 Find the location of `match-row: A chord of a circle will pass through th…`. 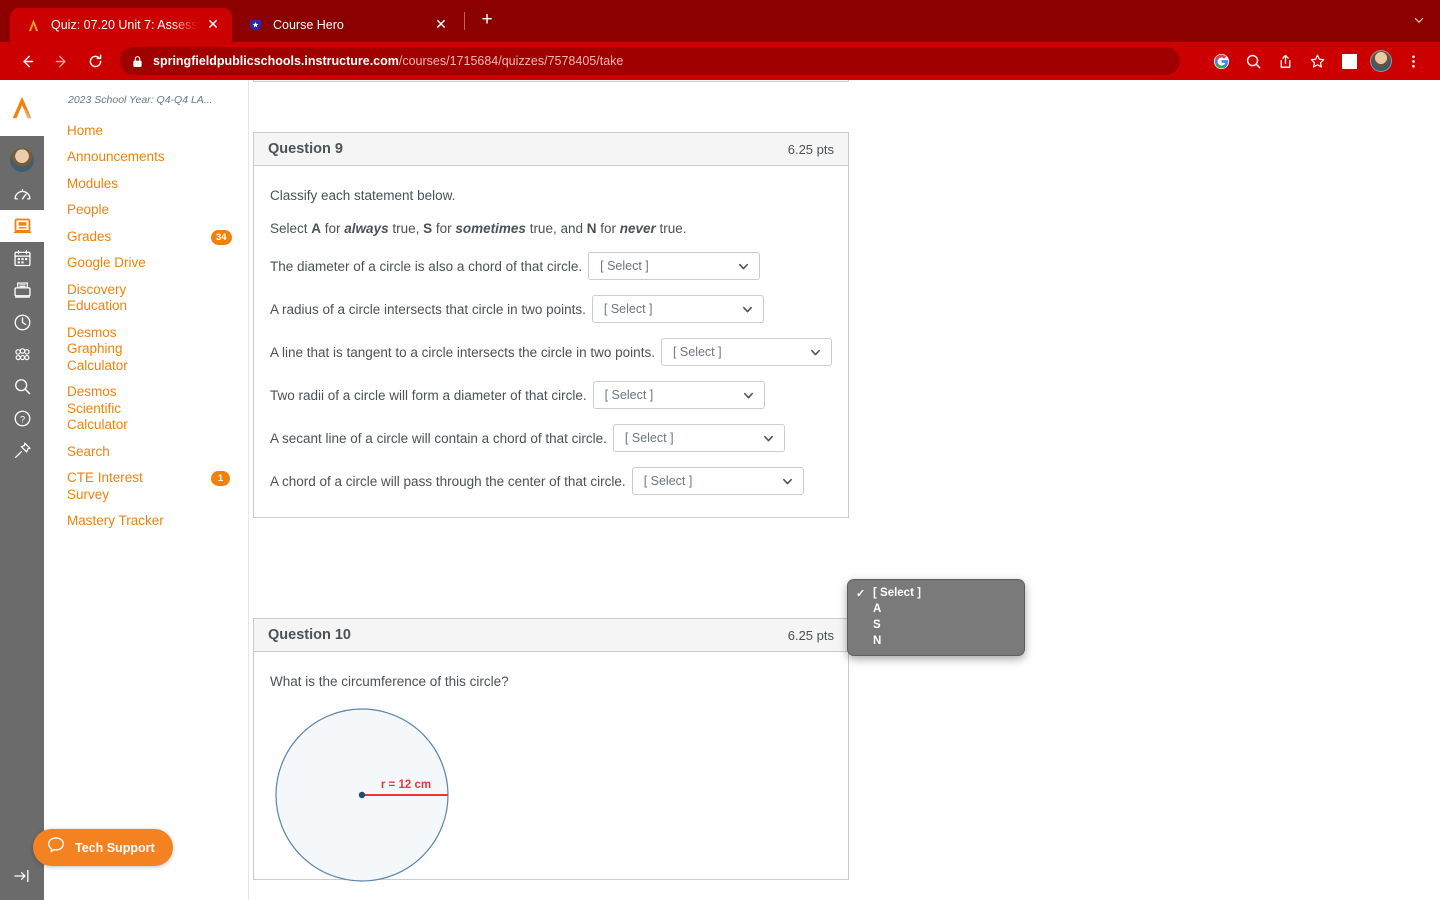

match-row: A chord of a circle will pass through th… is located at coordinates (551, 481).